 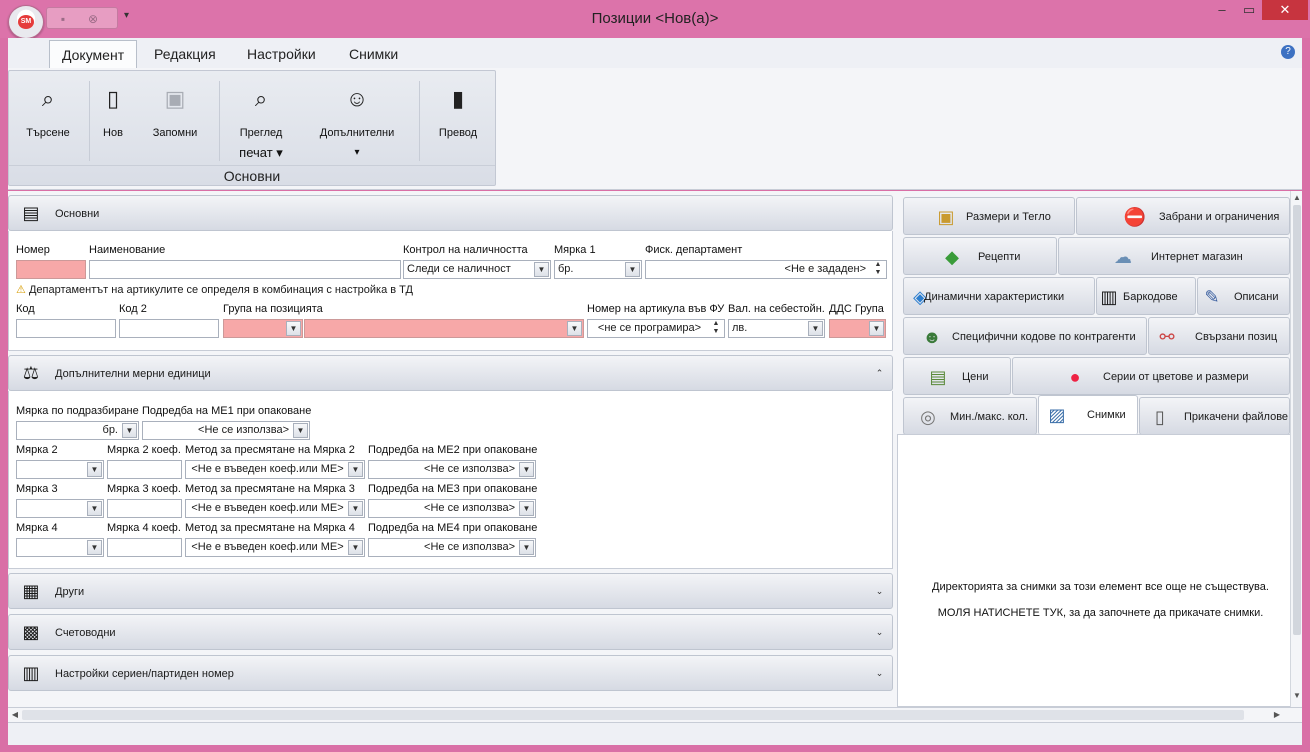 What do you see at coordinates (126, 15) in the screenshot?
I see `customize-toolbar-icon: ▾` at bounding box center [126, 15].